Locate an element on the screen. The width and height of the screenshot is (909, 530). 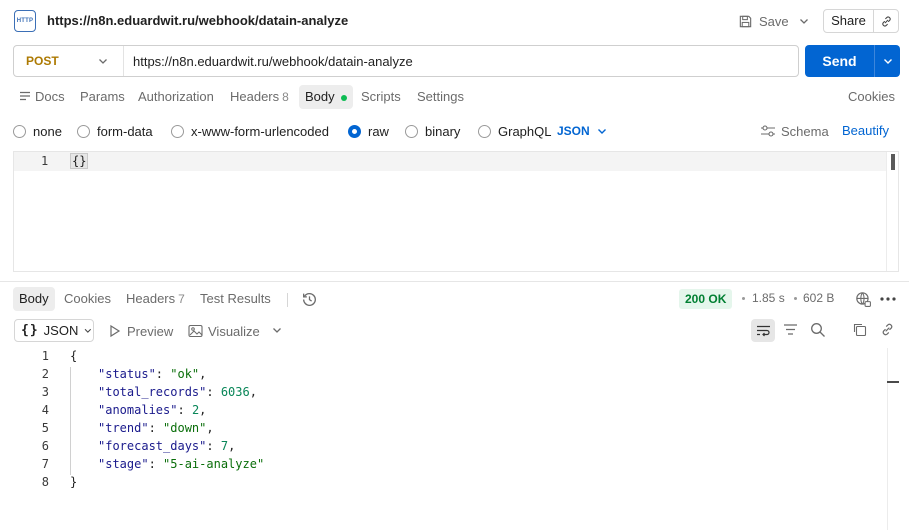
response-headers-count: 7 is located at coordinates (181, 299).